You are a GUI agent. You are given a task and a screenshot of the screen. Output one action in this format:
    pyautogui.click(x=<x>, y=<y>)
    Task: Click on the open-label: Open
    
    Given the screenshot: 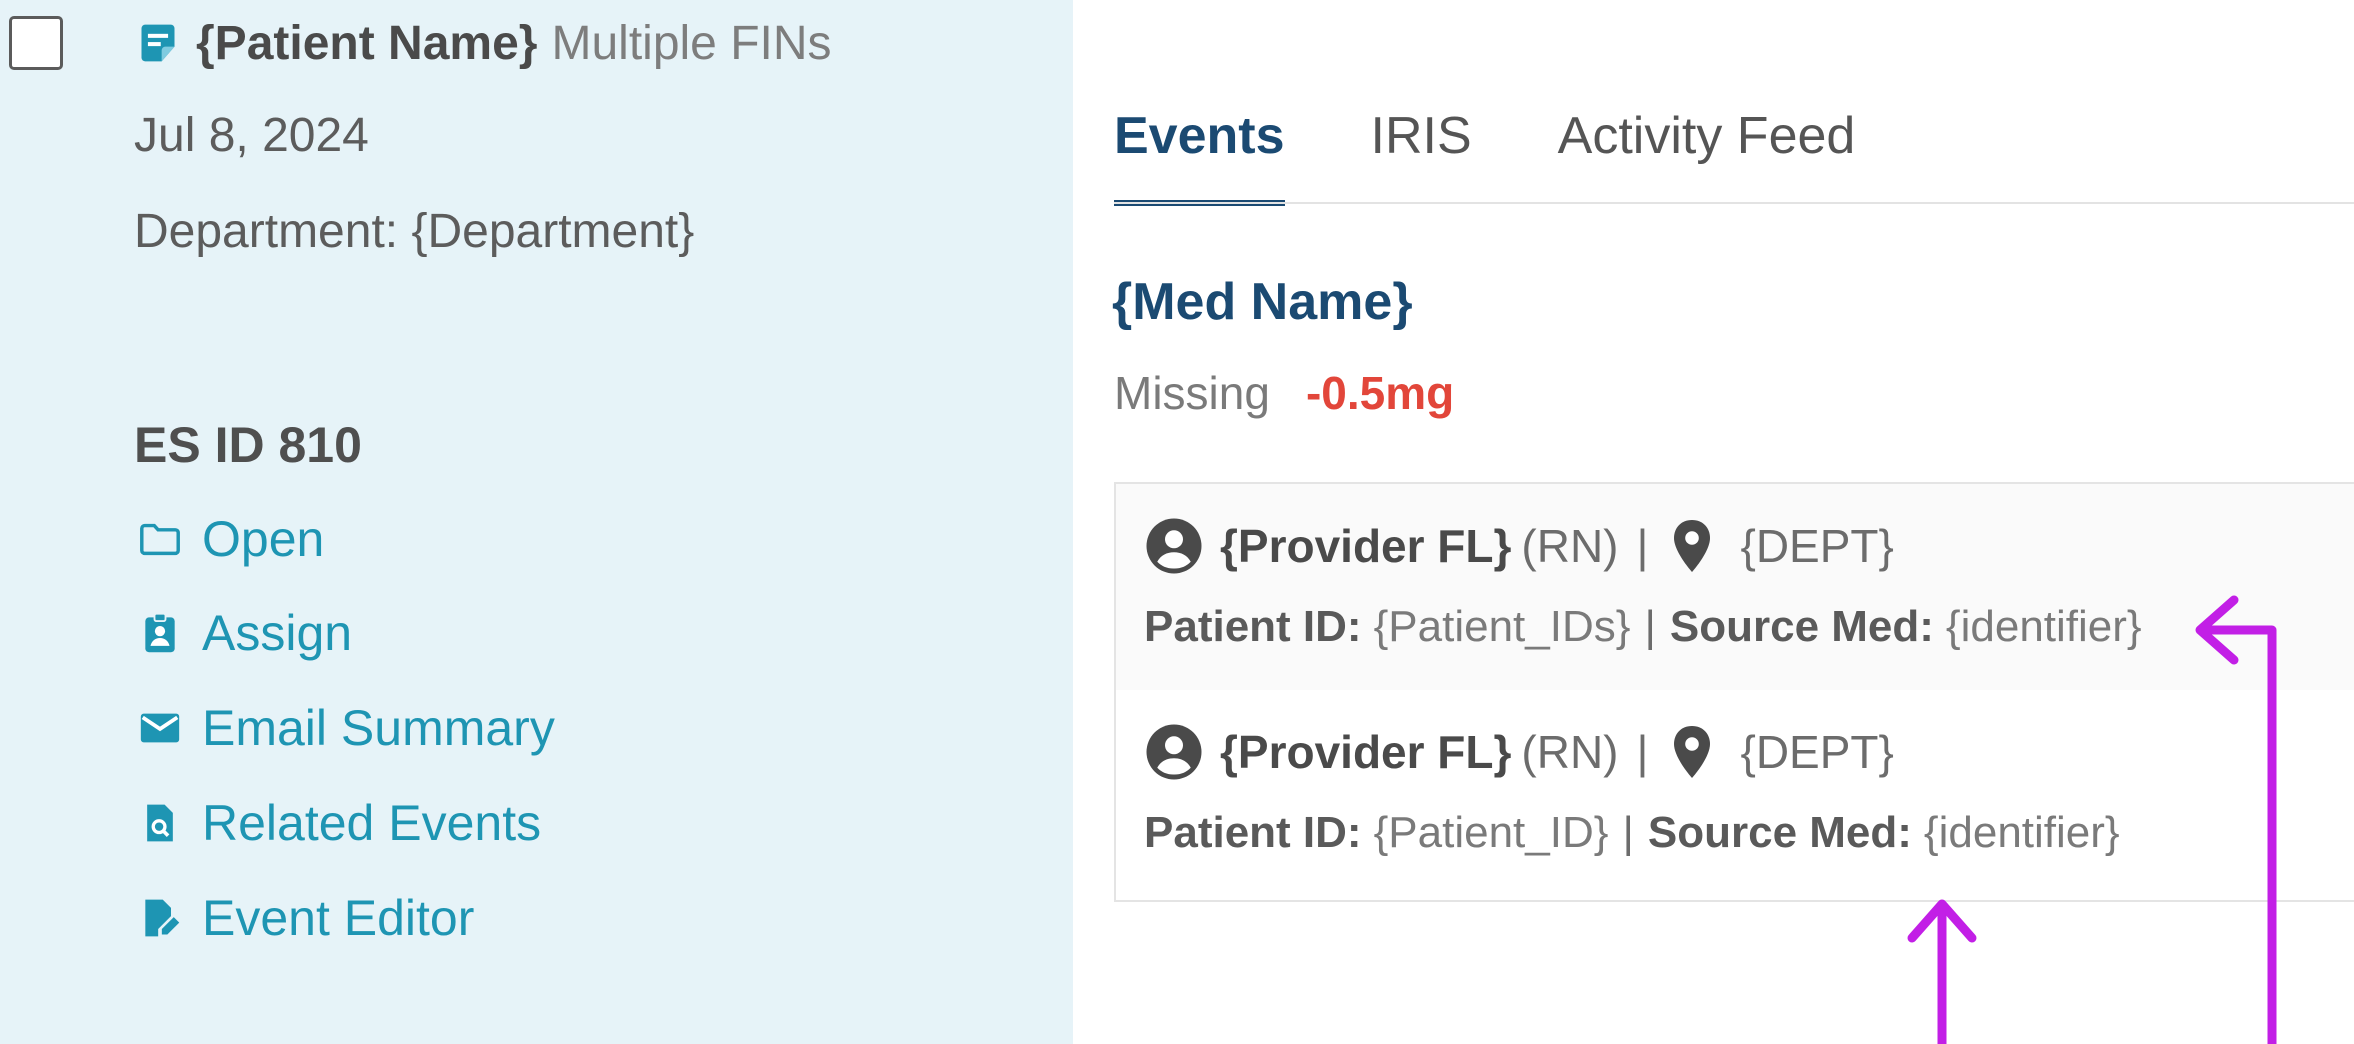 What is the action you would take?
    pyautogui.click(x=263, y=539)
    